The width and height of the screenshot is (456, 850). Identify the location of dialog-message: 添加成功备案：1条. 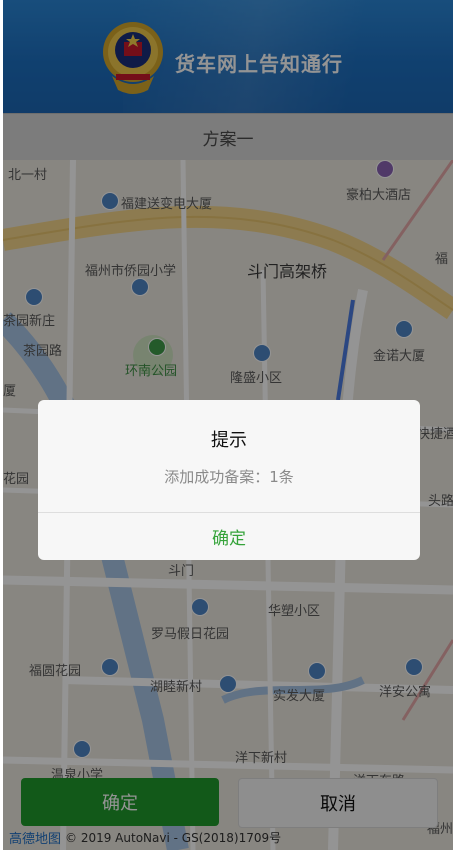
(229, 477).